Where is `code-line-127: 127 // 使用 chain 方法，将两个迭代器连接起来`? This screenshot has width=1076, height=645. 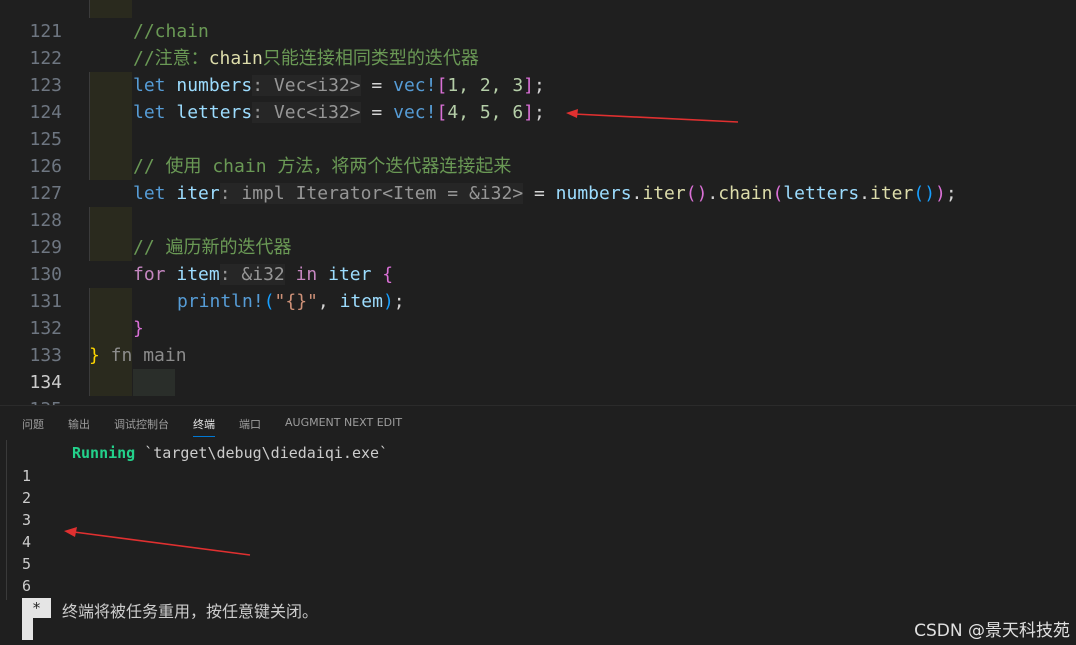
code-line-127: 127 // 使用 chain 方法，将两个迭代器连接起来 is located at coordinates (538, 193).